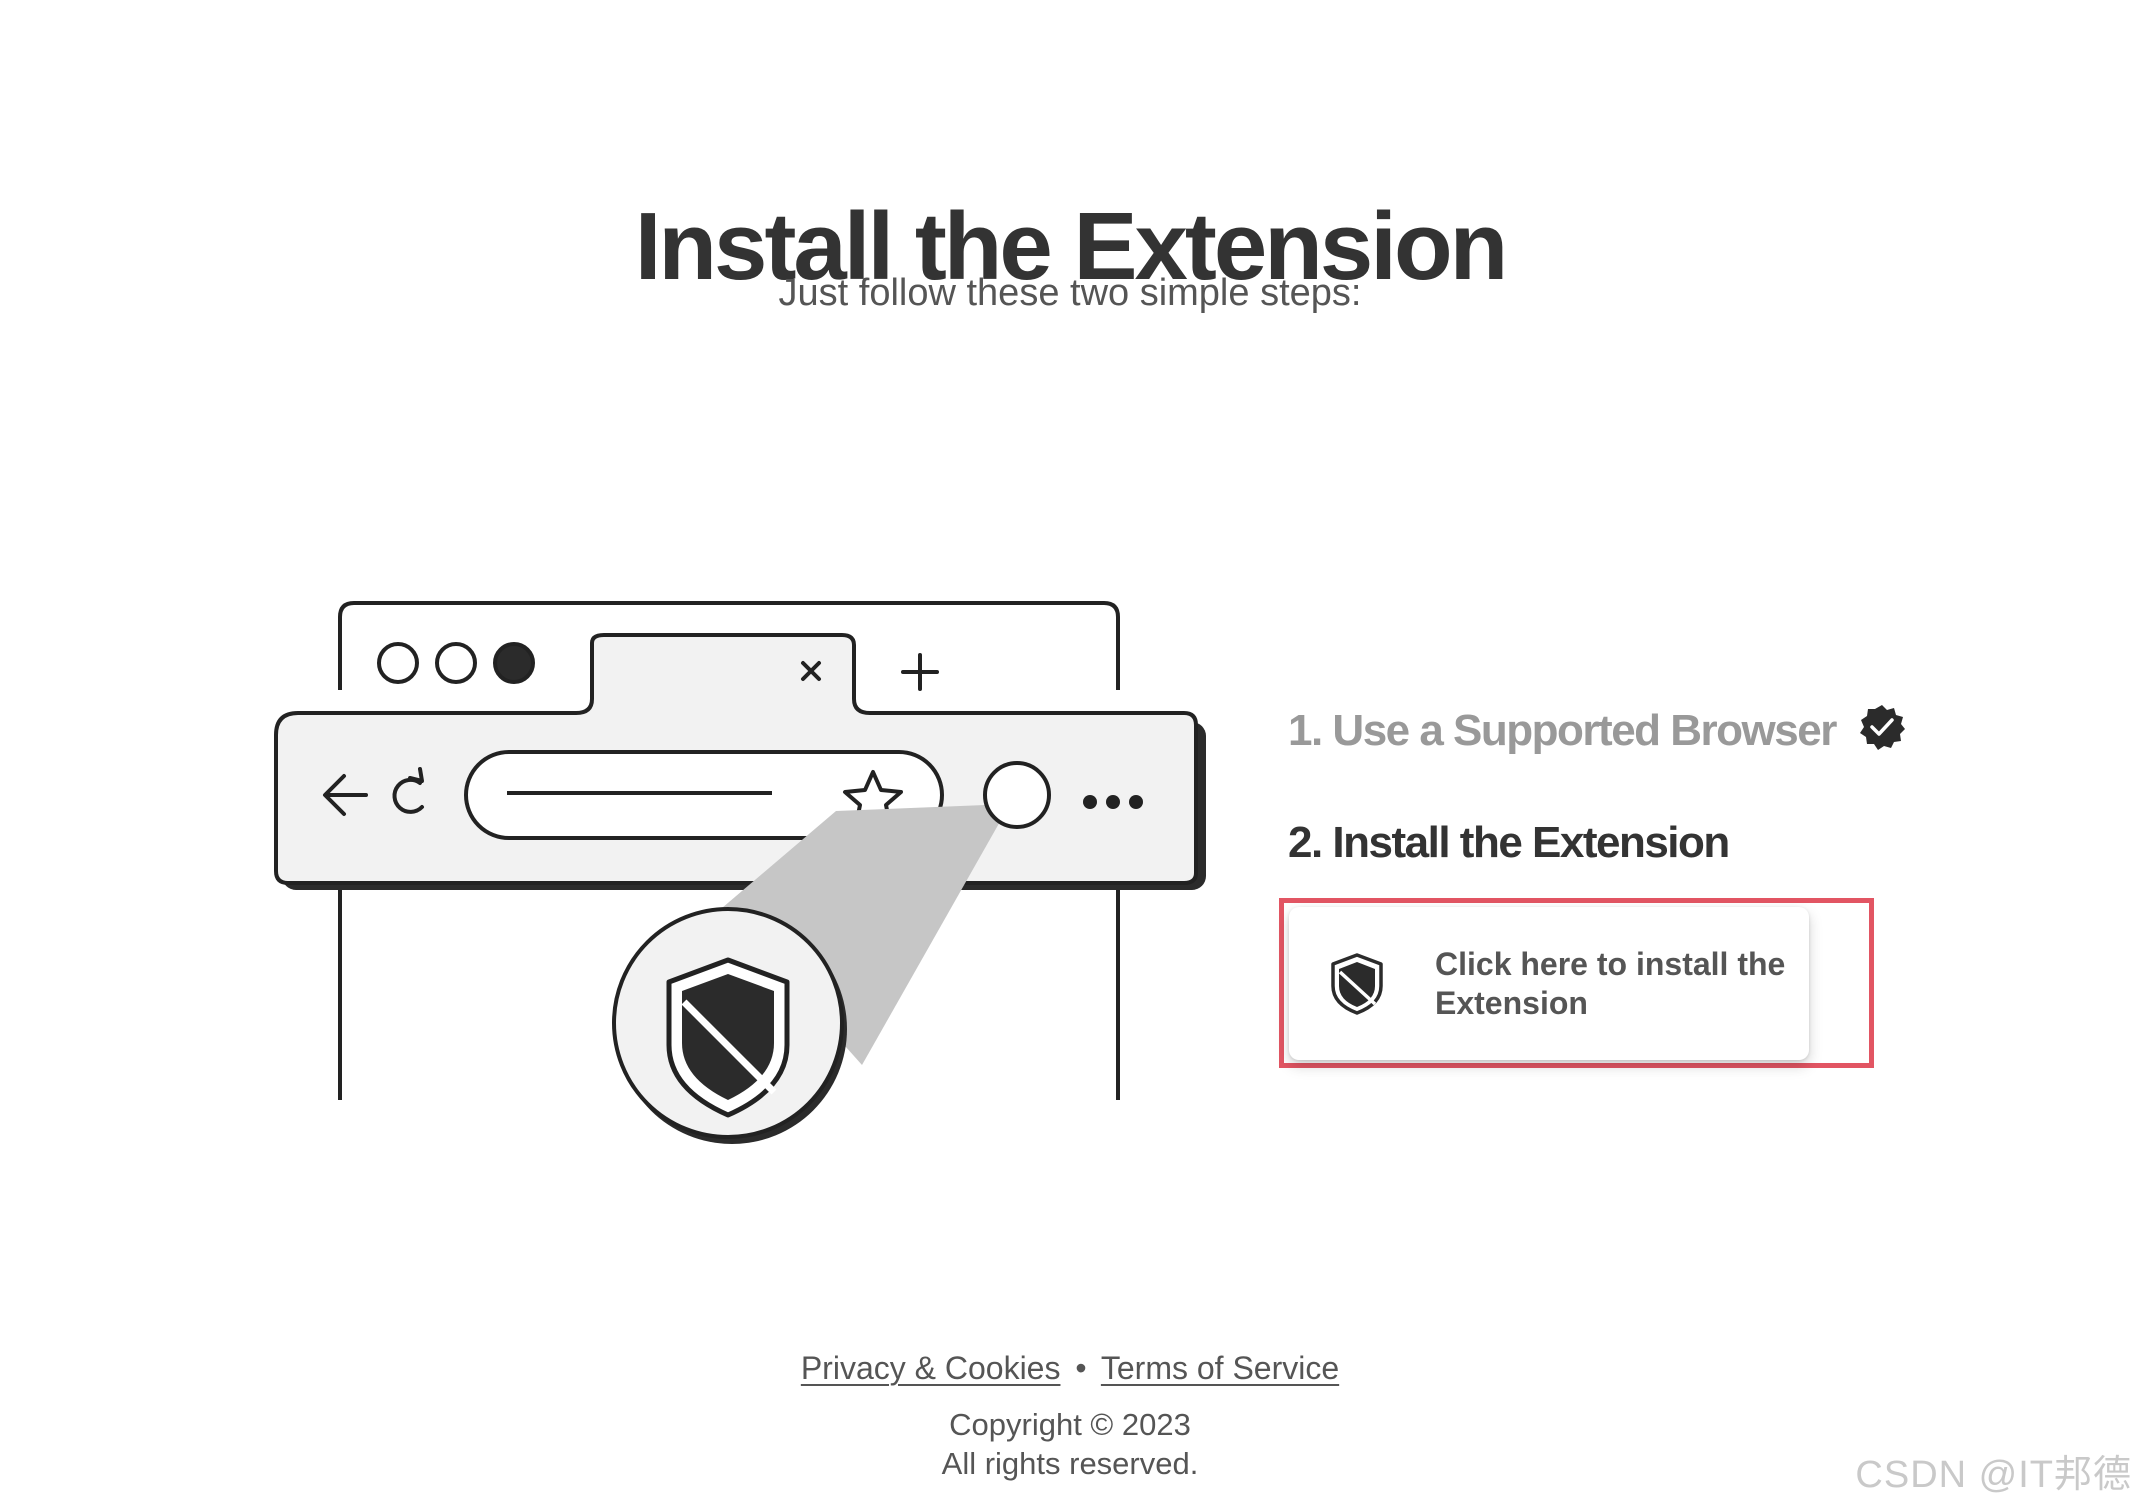  What do you see at coordinates (514, 663) in the screenshot?
I see `window-control-maximize` at bounding box center [514, 663].